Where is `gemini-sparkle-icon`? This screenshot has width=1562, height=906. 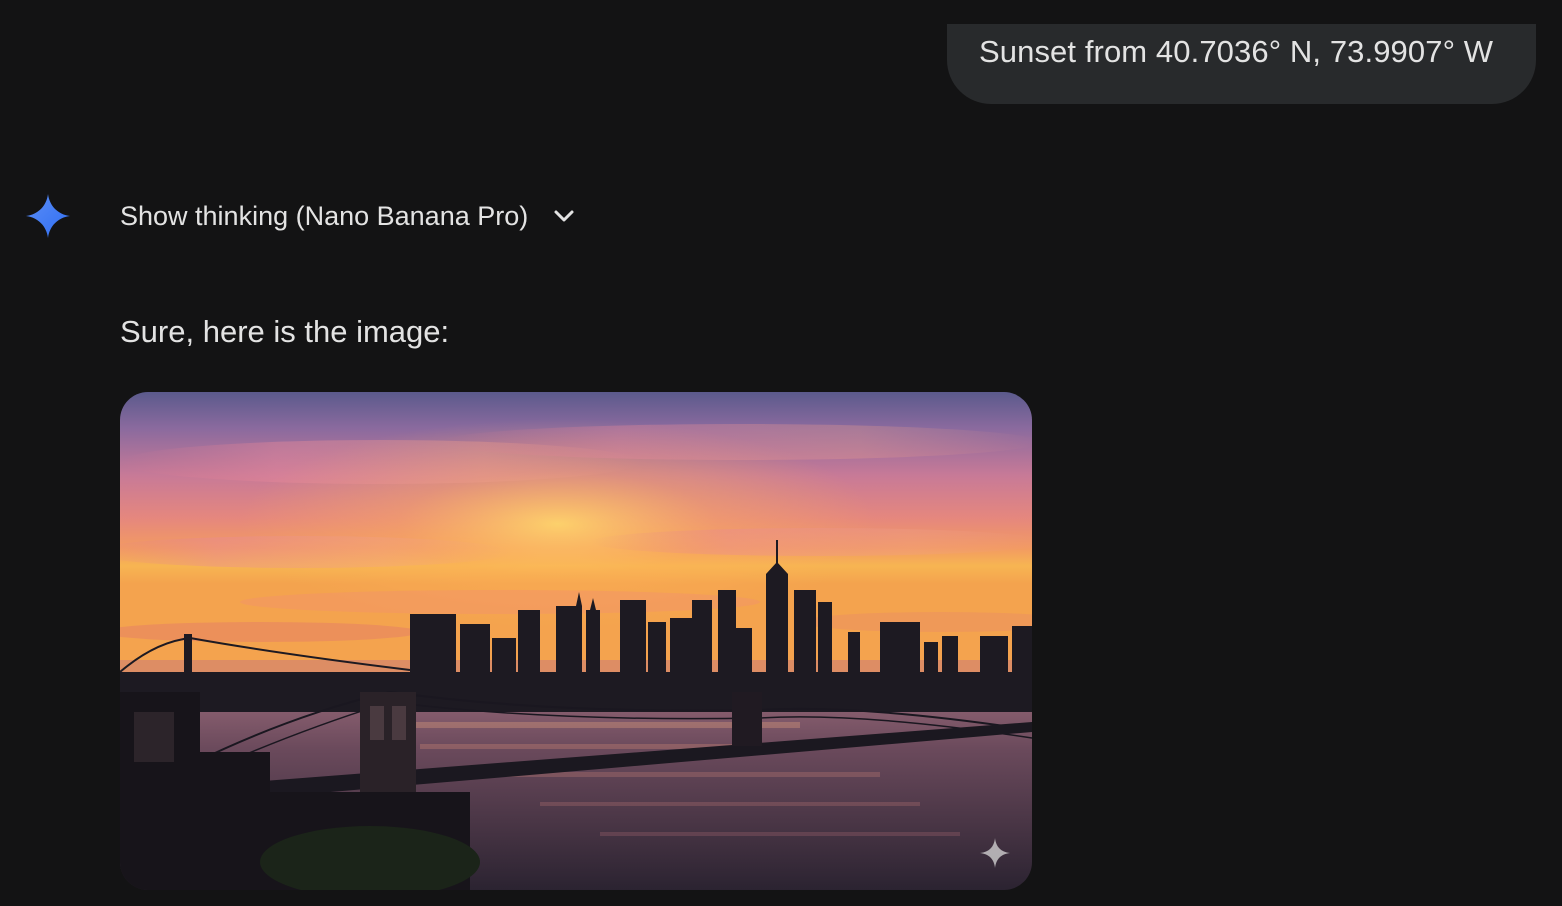
gemini-sparkle-icon is located at coordinates (48, 216).